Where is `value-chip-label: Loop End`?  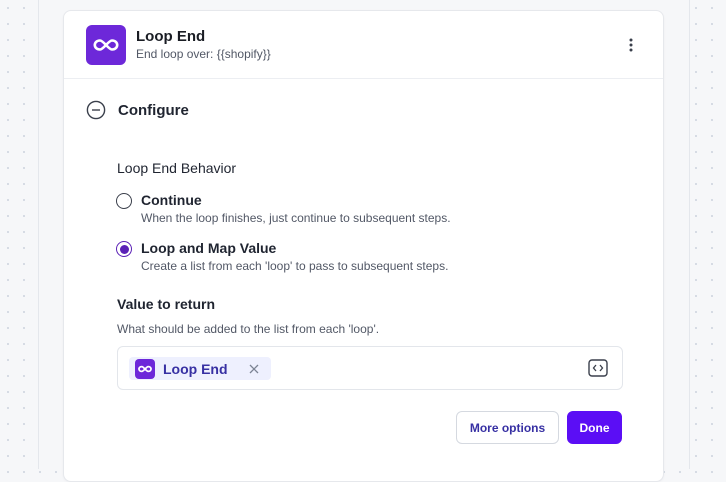
value-chip-label: Loop End is located at coordinates (195, 368).